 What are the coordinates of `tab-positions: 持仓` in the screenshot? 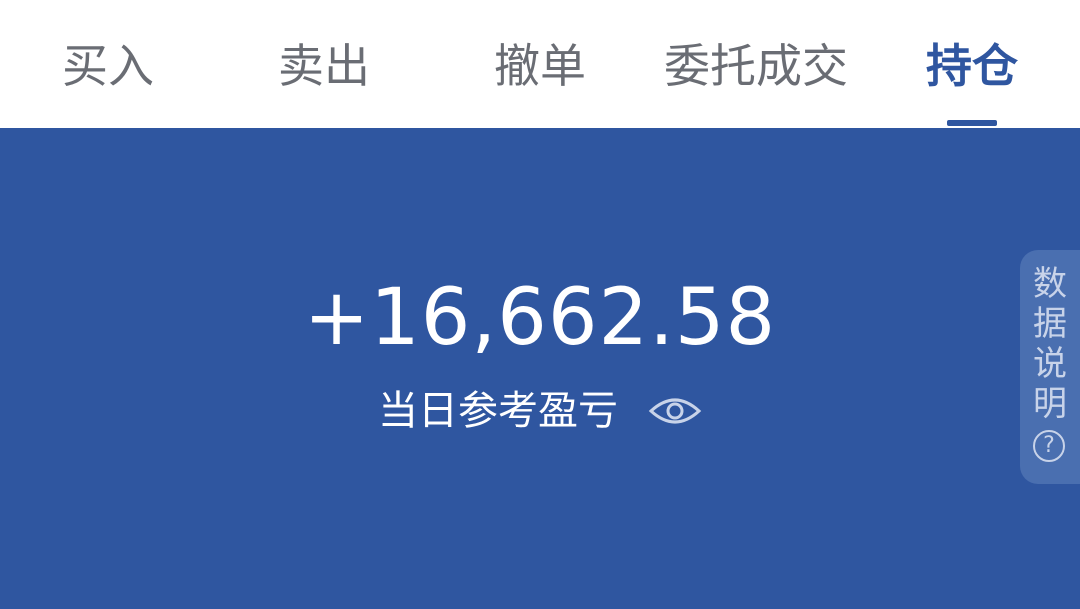 It's located at (972, 66).